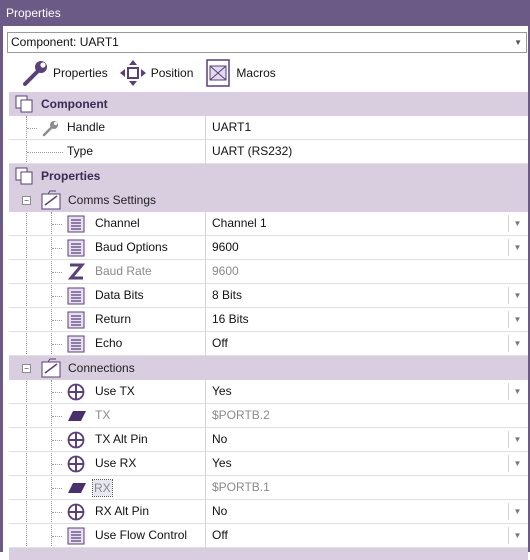 Image resolution: width=530 pixels, height=560 pixels. I want to click on macros-button: Macros, so click(239, 73).